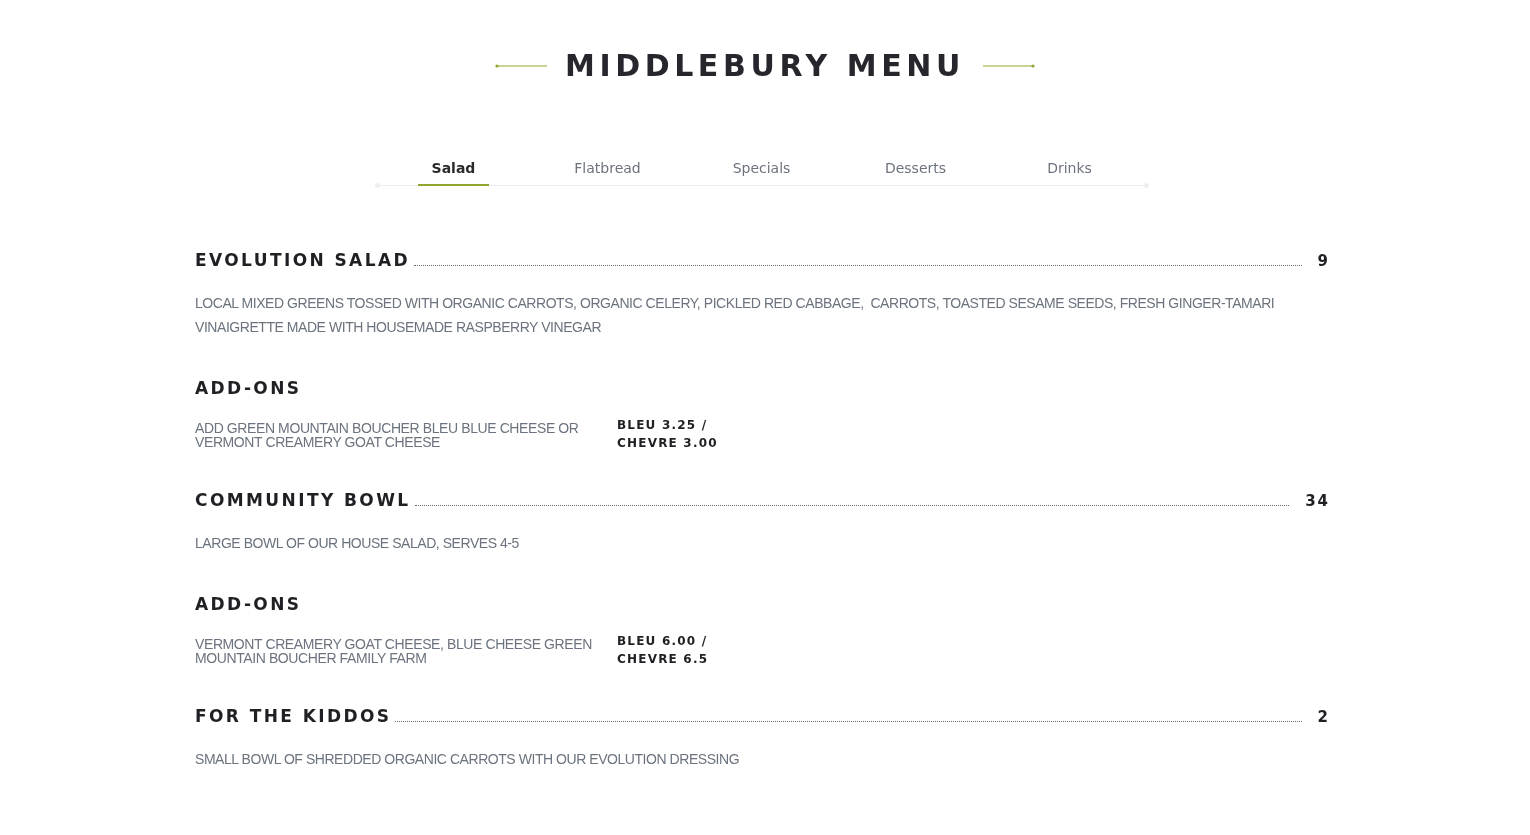 This screenshot has height=835, width=1530. Describe the element at coordinates (765, 66) in the screenshot. I see `menu-title: MIDDLEBURY MENU` at that location.